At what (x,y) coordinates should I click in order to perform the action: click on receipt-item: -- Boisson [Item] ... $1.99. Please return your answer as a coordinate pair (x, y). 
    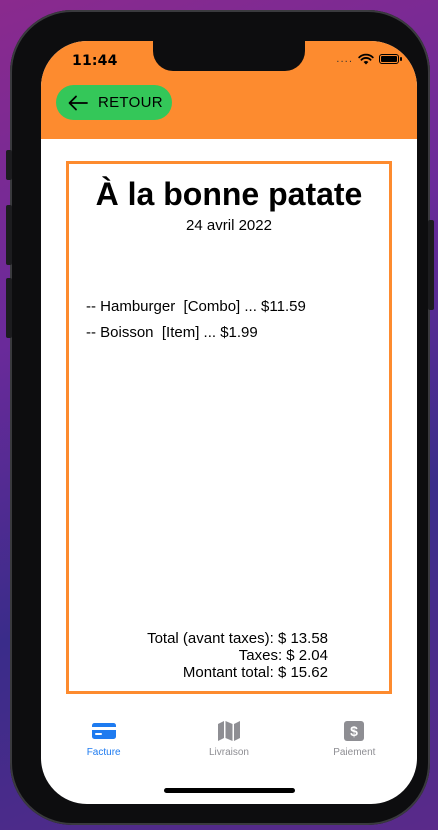
    Looking at the image, I should click on (172, 332).